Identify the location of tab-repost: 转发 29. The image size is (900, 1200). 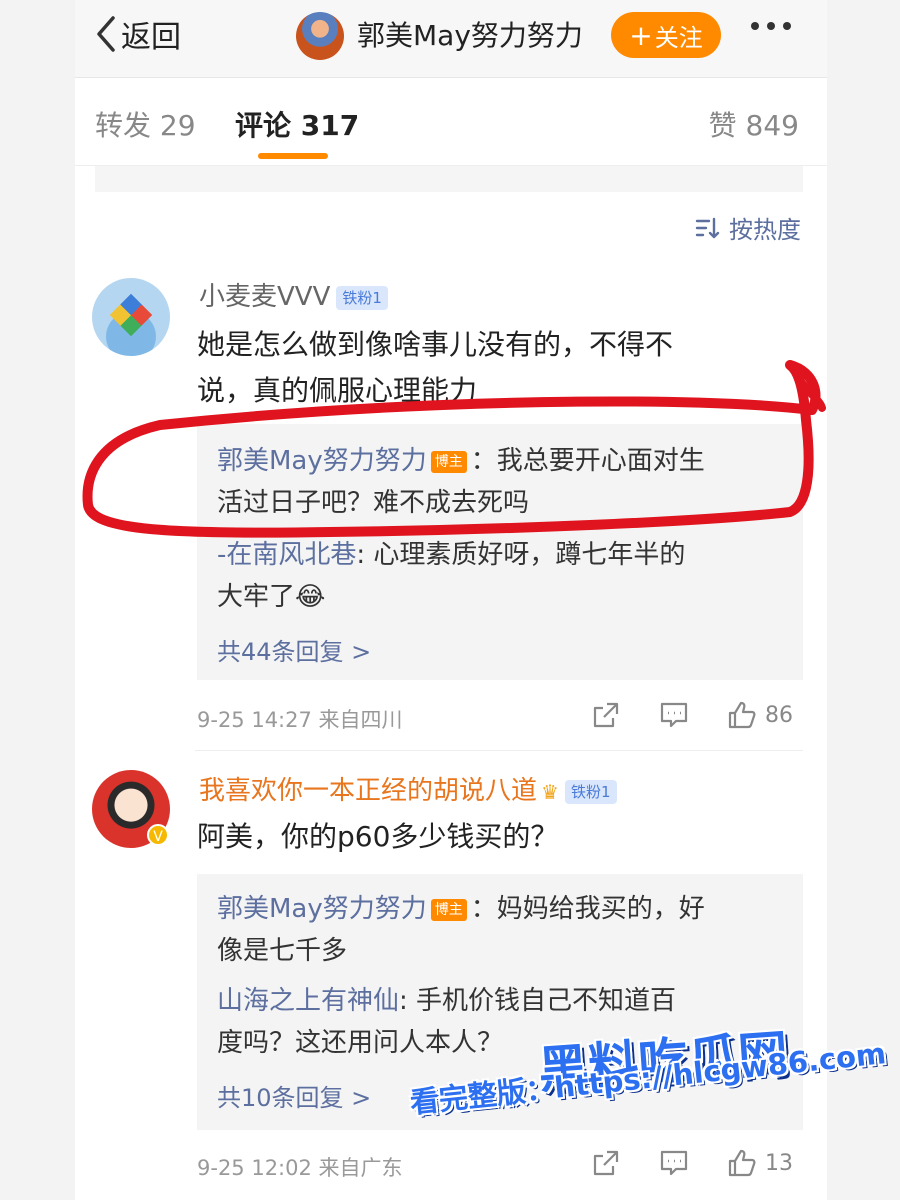
(145, 124).